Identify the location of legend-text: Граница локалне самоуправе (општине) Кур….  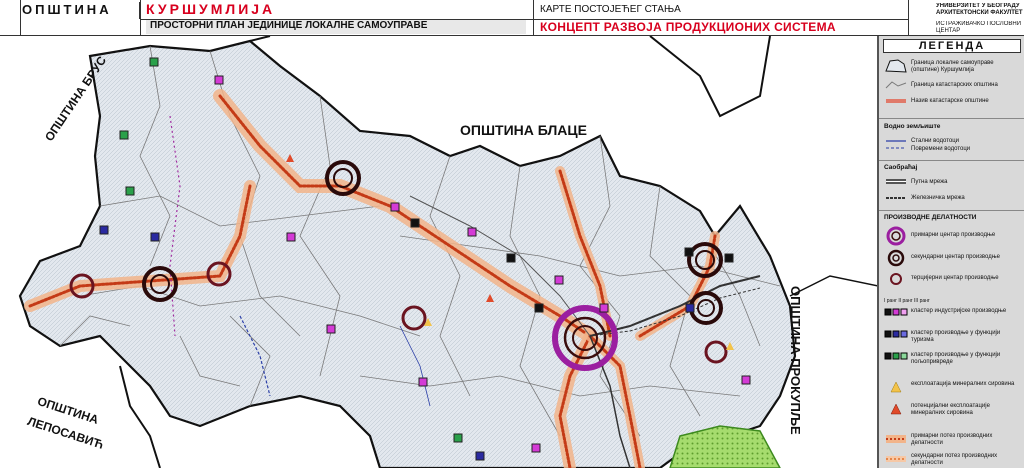
(952, 66).